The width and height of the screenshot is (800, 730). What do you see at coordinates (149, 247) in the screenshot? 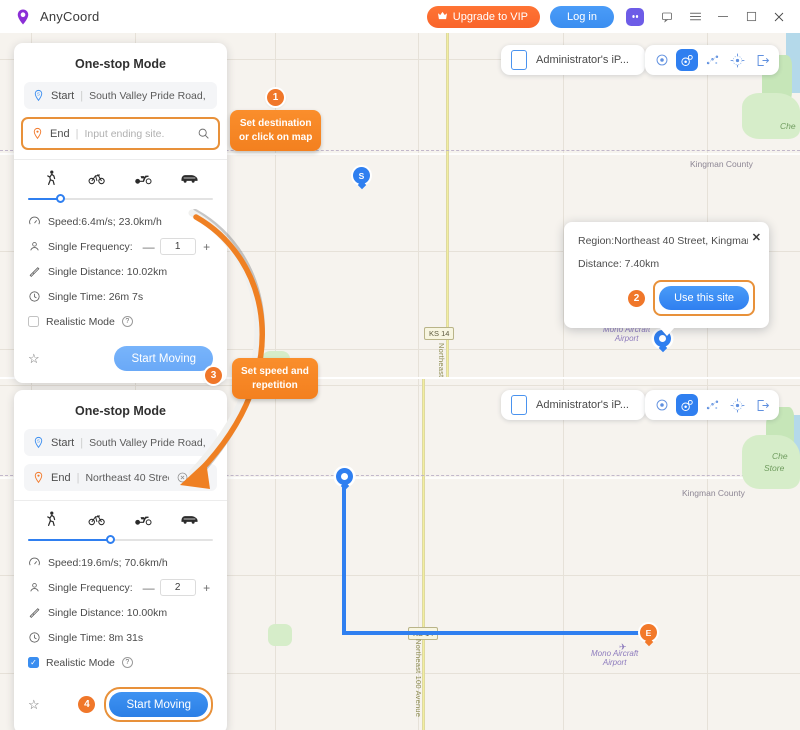
I see `frequency-minus-button-top: —` at bounding box center [149, 247].